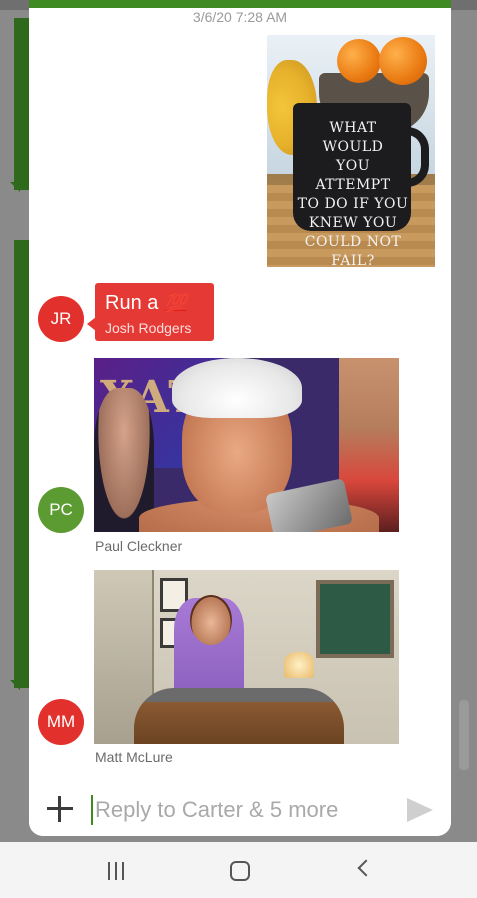  I want to click on message-sender: Matt McLure, so click(134, 757).